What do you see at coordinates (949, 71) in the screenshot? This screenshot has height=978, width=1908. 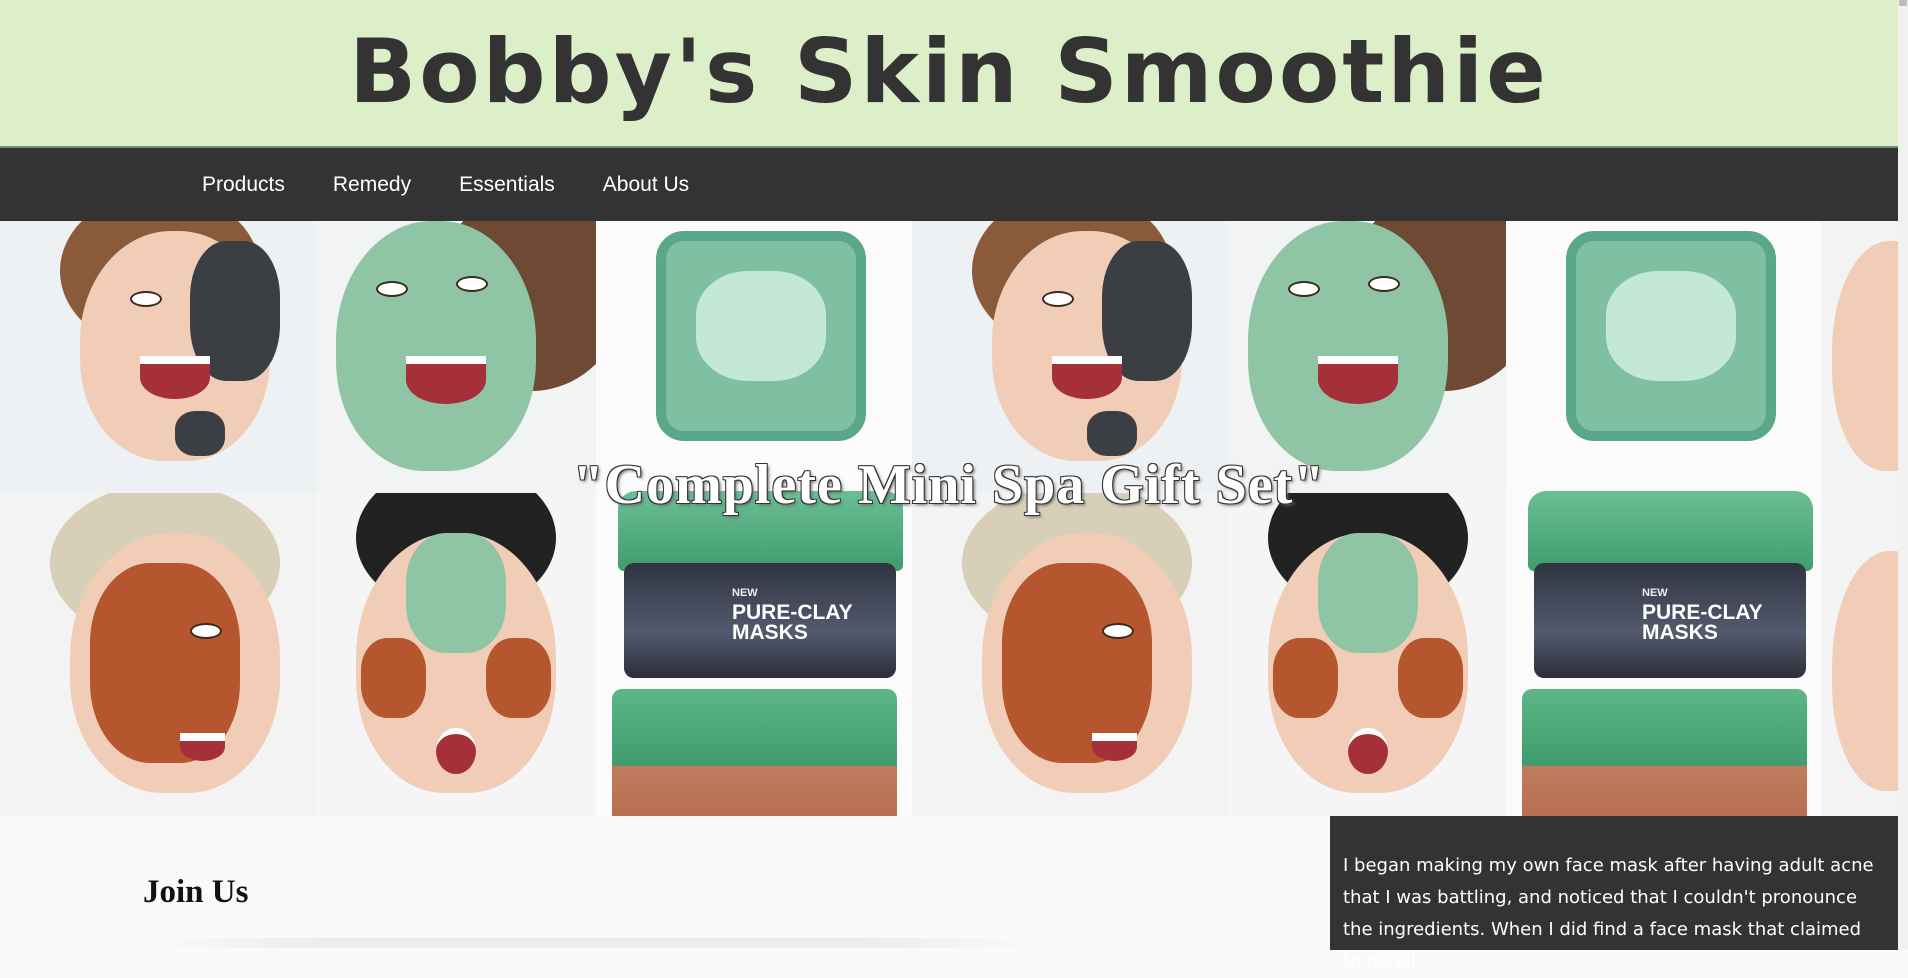 I see `site-title: Bobby's Skin Smoothie` at bounding box center [949, 71].